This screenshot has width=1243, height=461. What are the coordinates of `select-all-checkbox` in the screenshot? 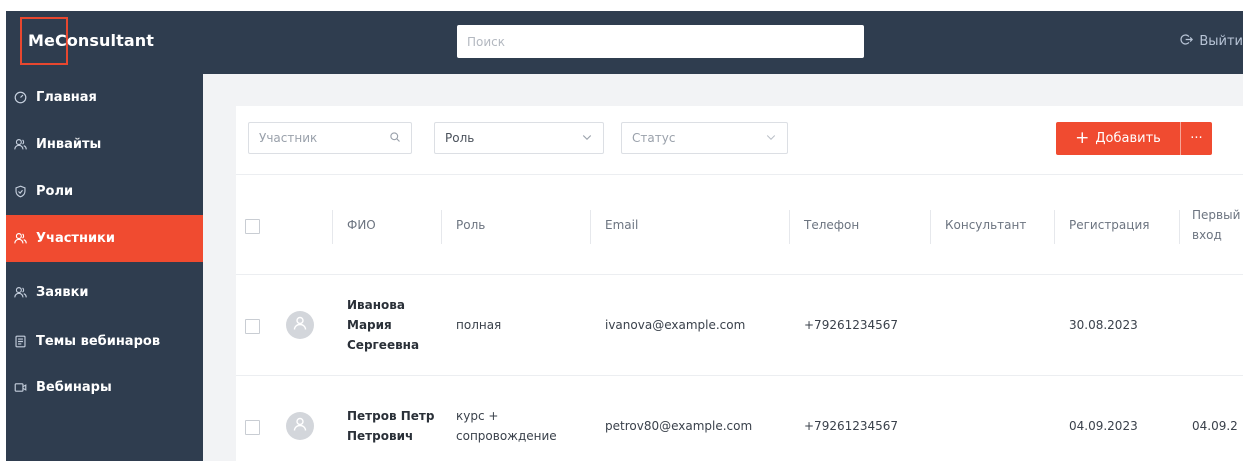 It's located at (252, 226).